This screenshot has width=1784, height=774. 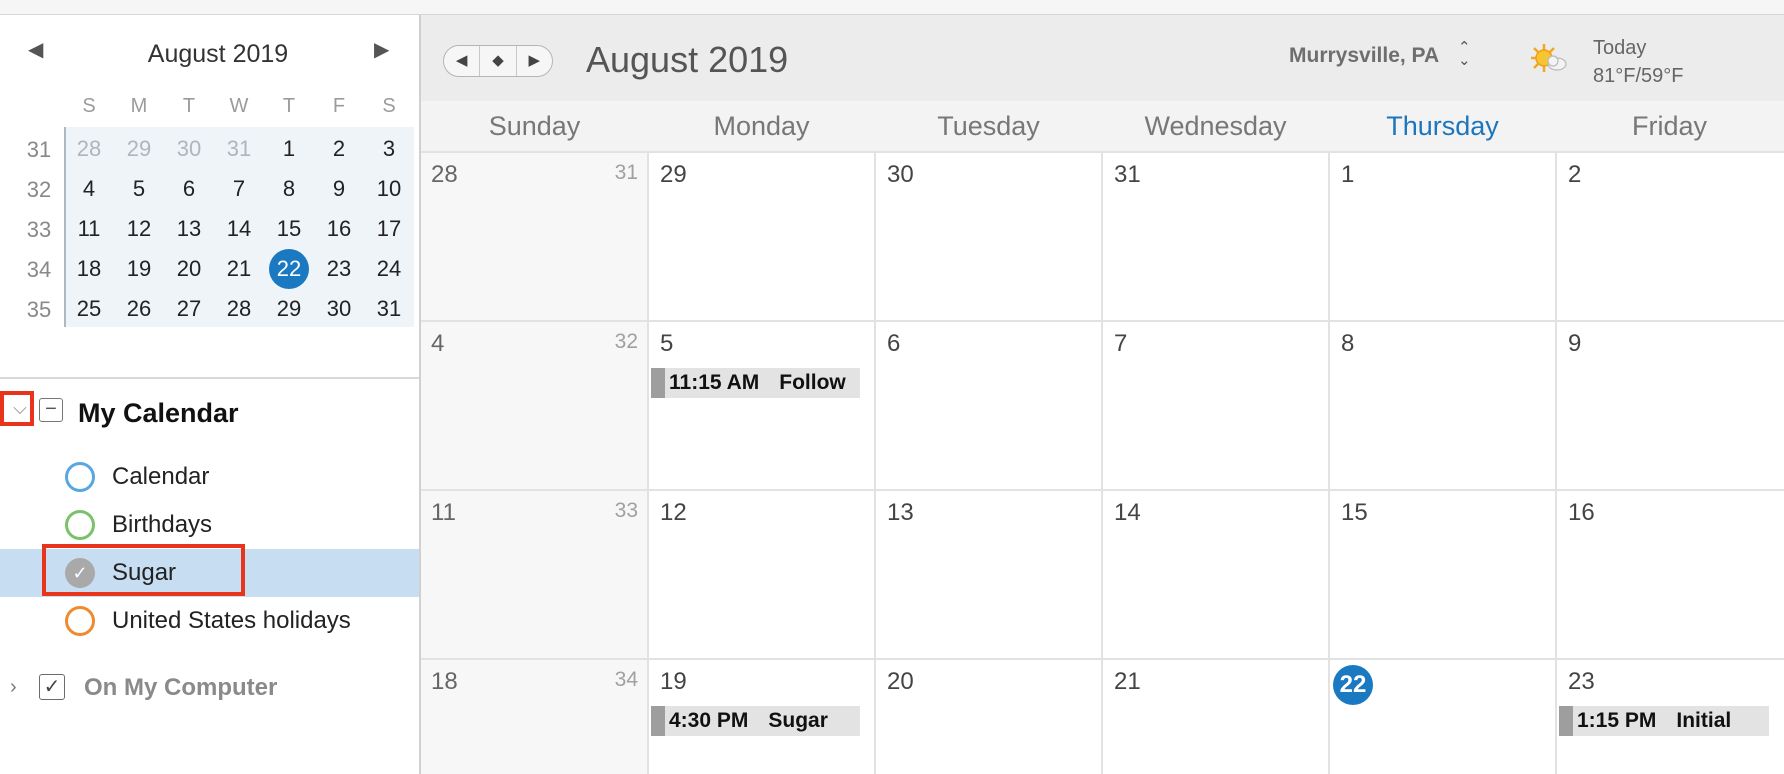 What do you see at coordinates (239, 269) in the screenshot?
I see `mini-day: 21` at bounding box center [239, 269].